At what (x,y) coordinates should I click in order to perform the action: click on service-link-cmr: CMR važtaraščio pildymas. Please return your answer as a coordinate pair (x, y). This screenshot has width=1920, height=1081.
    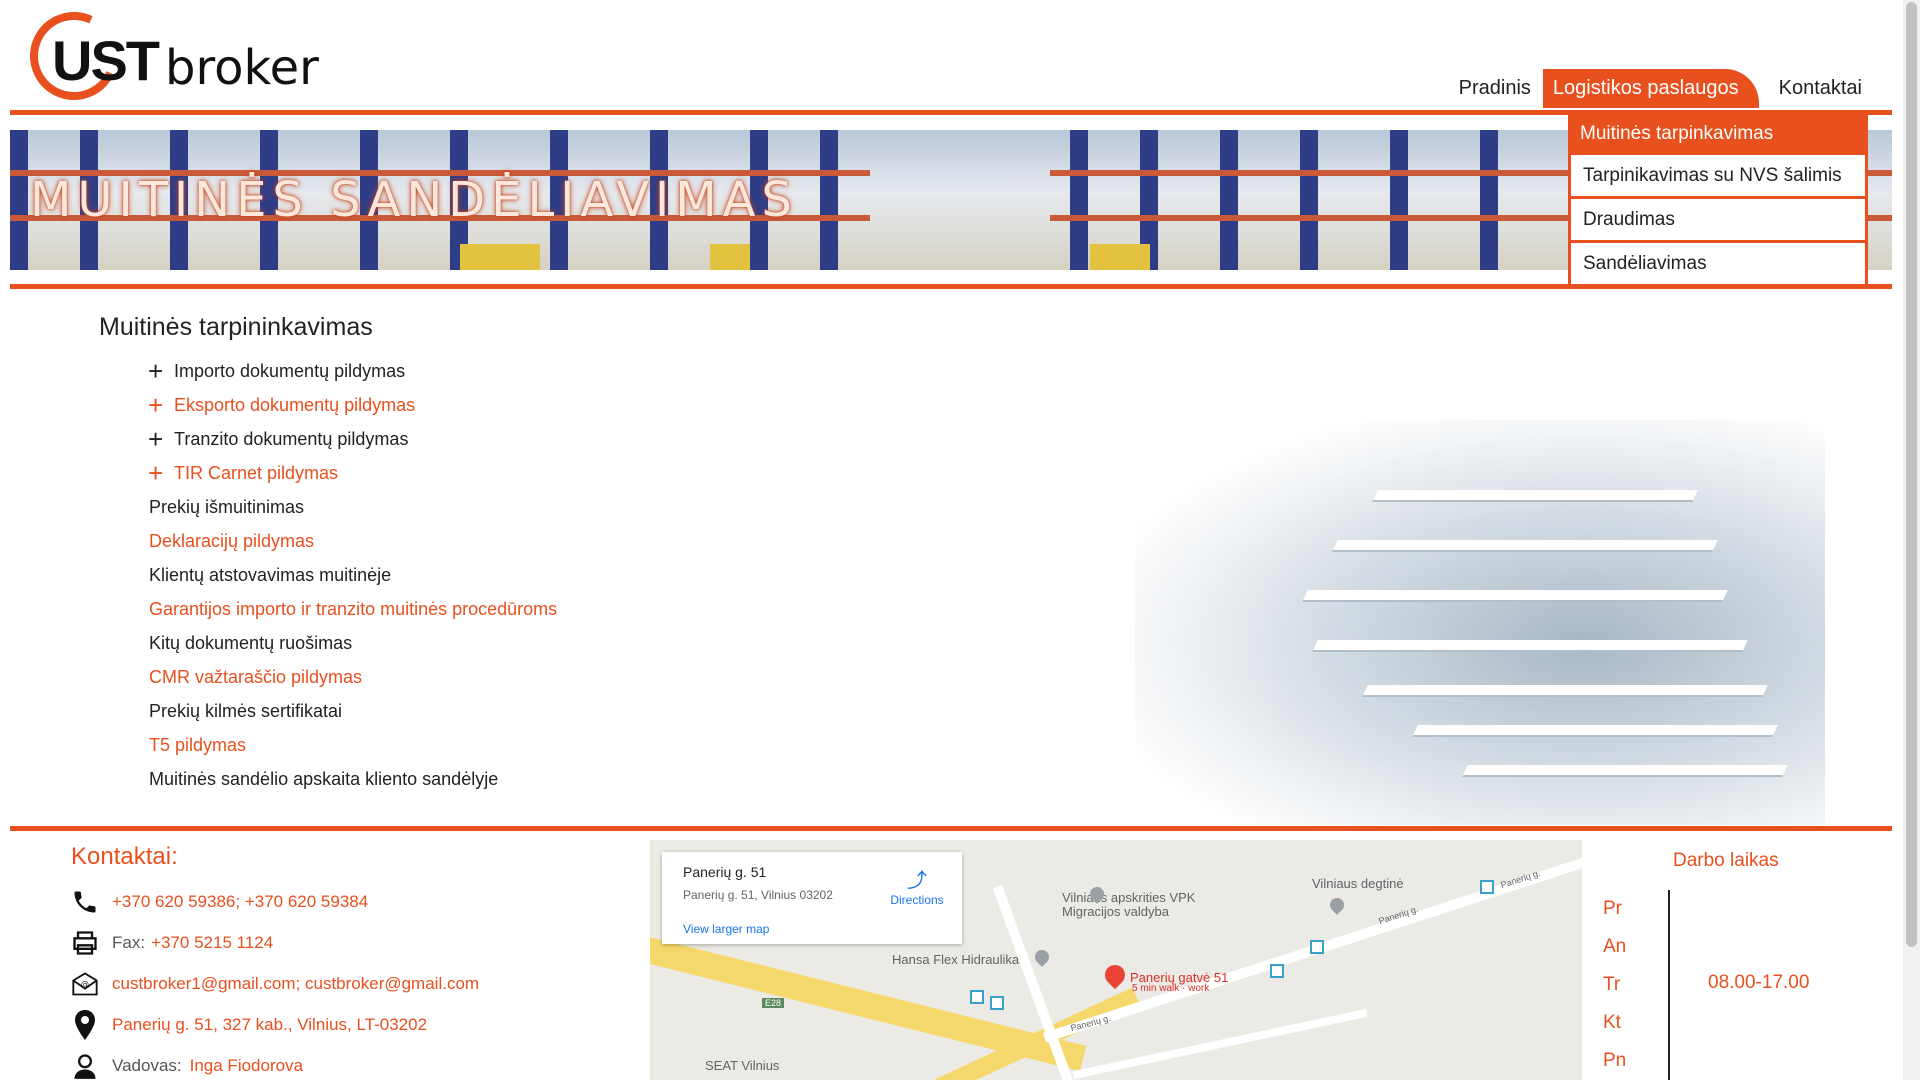
    Looking at the image, I should click on (255, 677).